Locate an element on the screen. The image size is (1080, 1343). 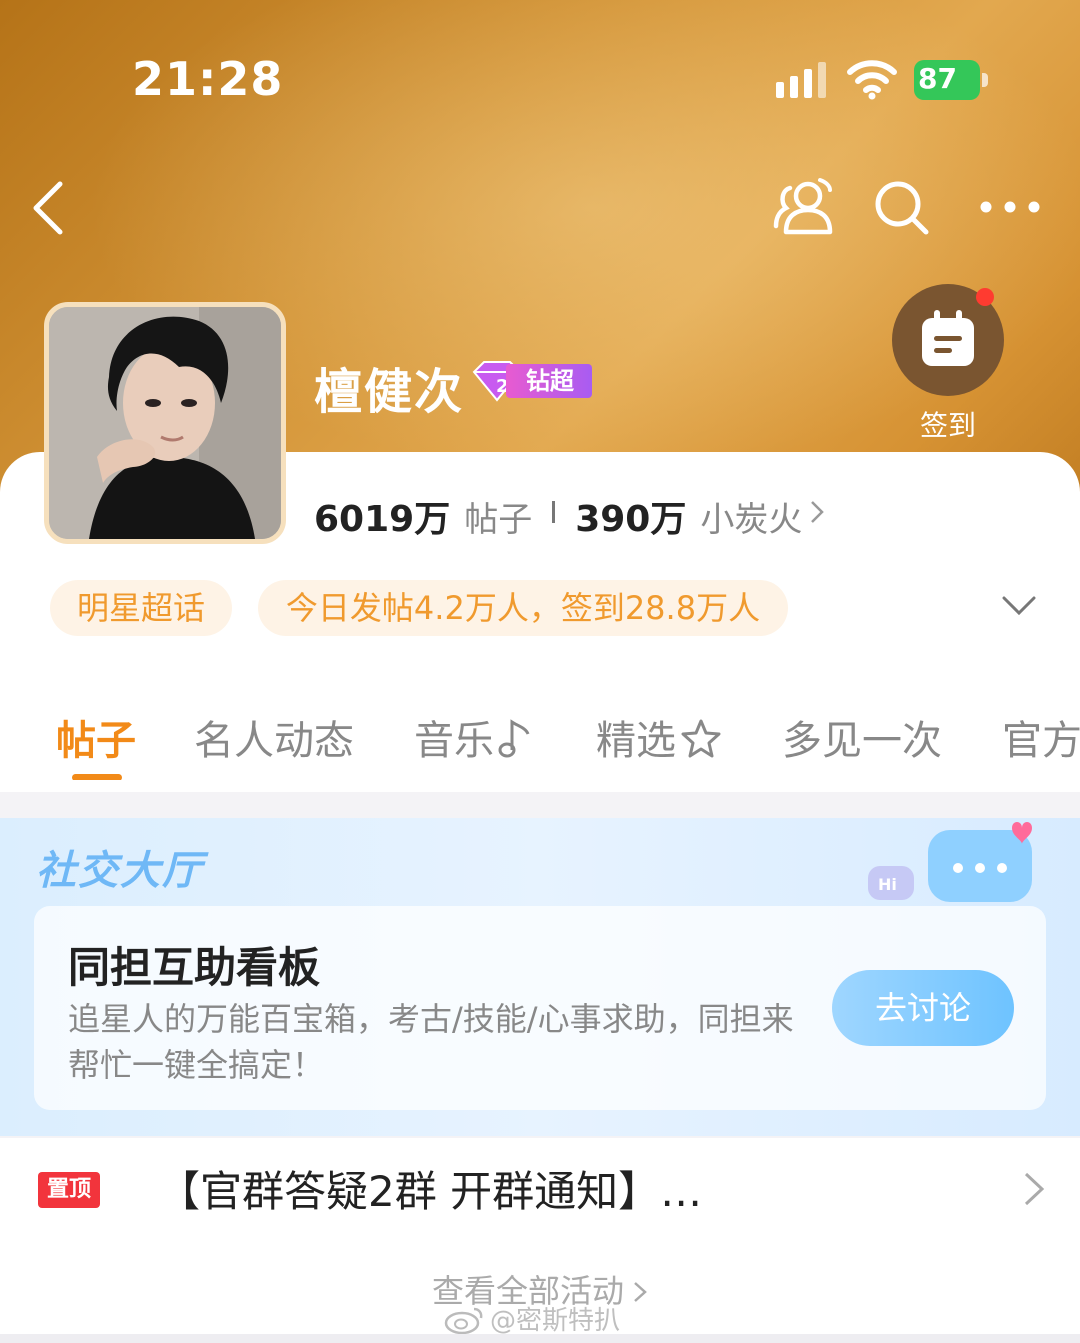
chevron-down-icon is located at coordinates (1019, 606).